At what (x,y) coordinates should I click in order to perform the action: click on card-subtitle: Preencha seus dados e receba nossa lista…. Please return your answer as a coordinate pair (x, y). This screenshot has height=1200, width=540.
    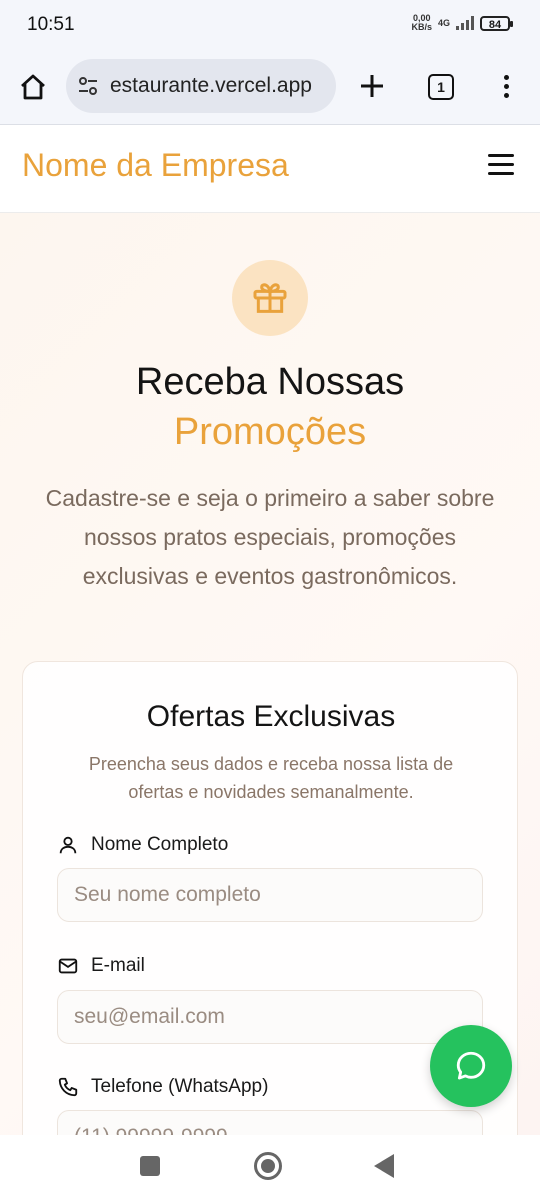
    Looking at the image, I should click on (271, 778).